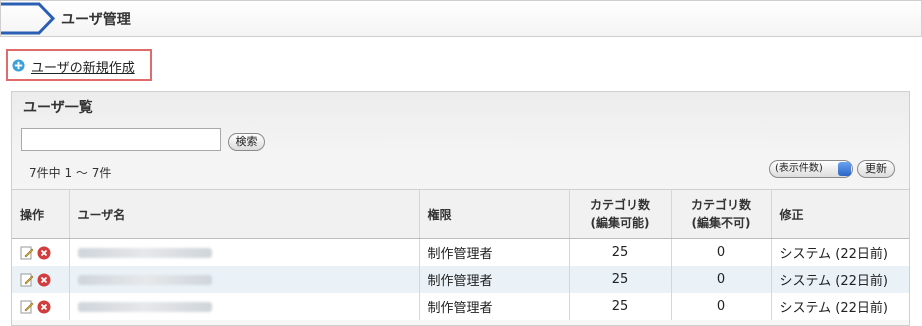 Image resolution: width=922 pixels, height=326 pixels. What do you see at coordinates (461, 18) in the screenshot?
I see `page-header: ユーザ管理` at bounding box center [461, 18].